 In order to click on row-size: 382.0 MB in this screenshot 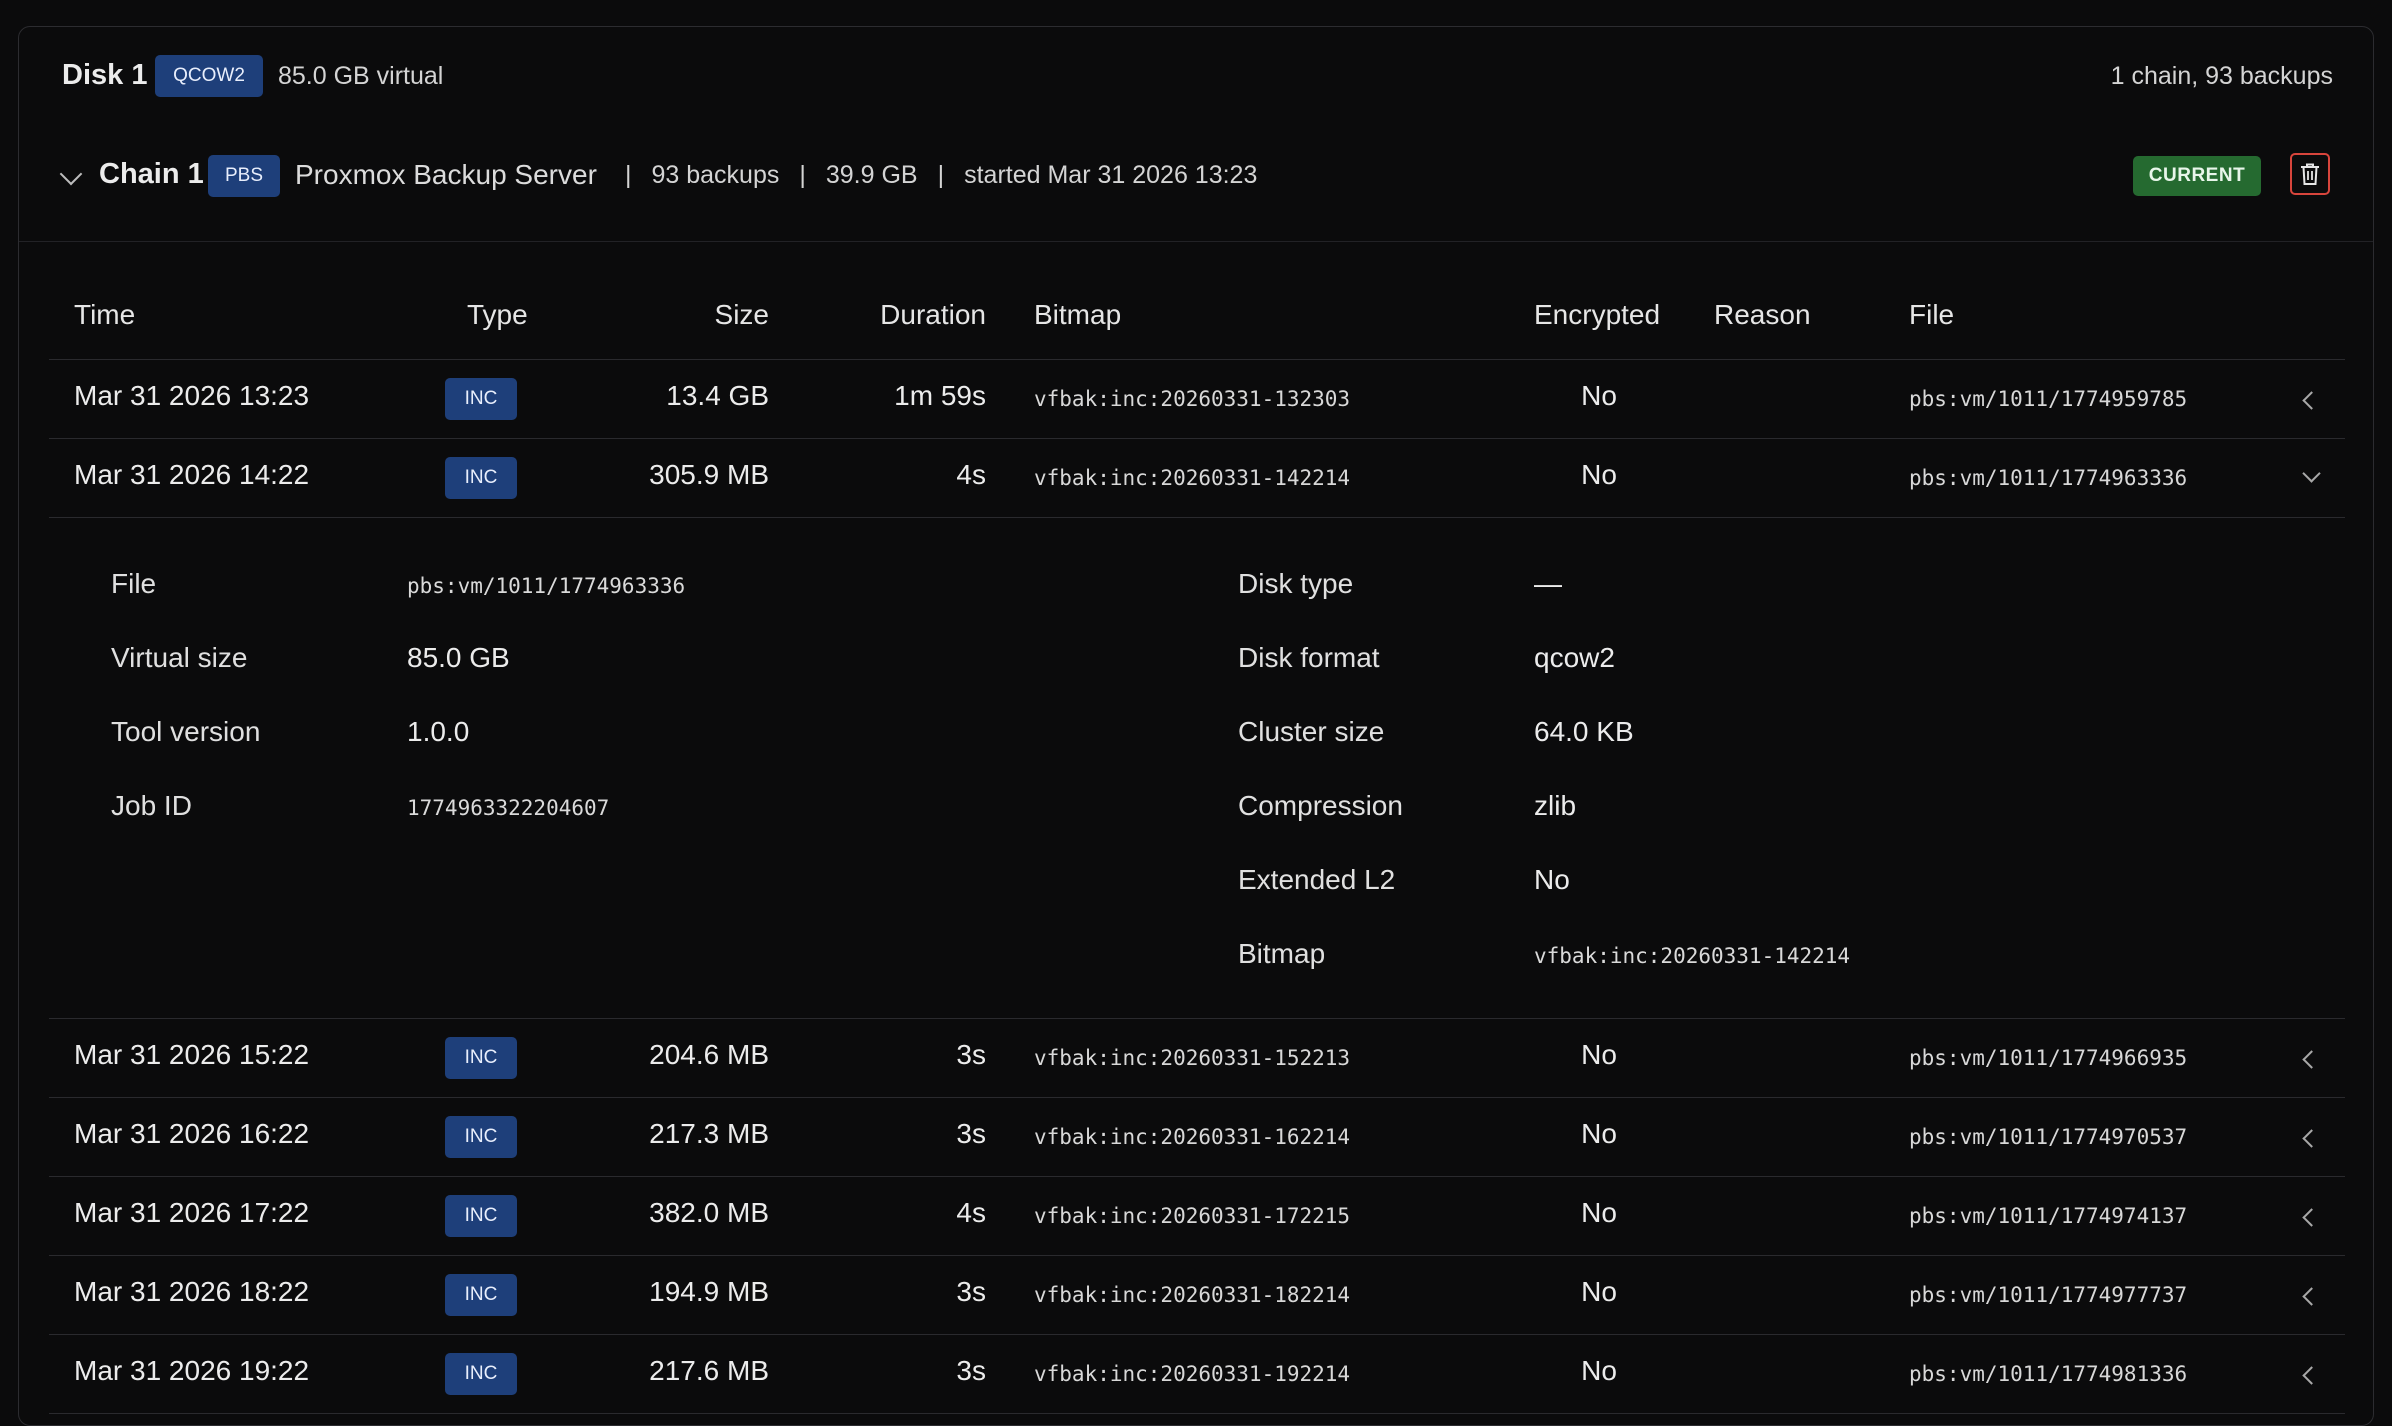, I will do `click(709, 1212)`.